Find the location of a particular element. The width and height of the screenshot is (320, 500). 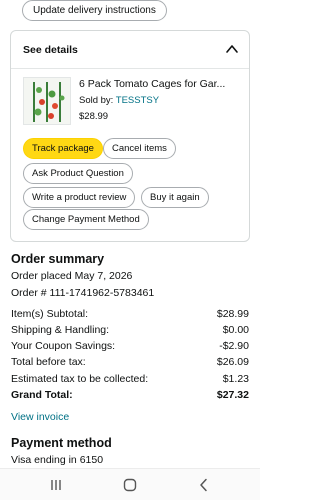

row-value: $26.09 is located at coordinates (232, 362).